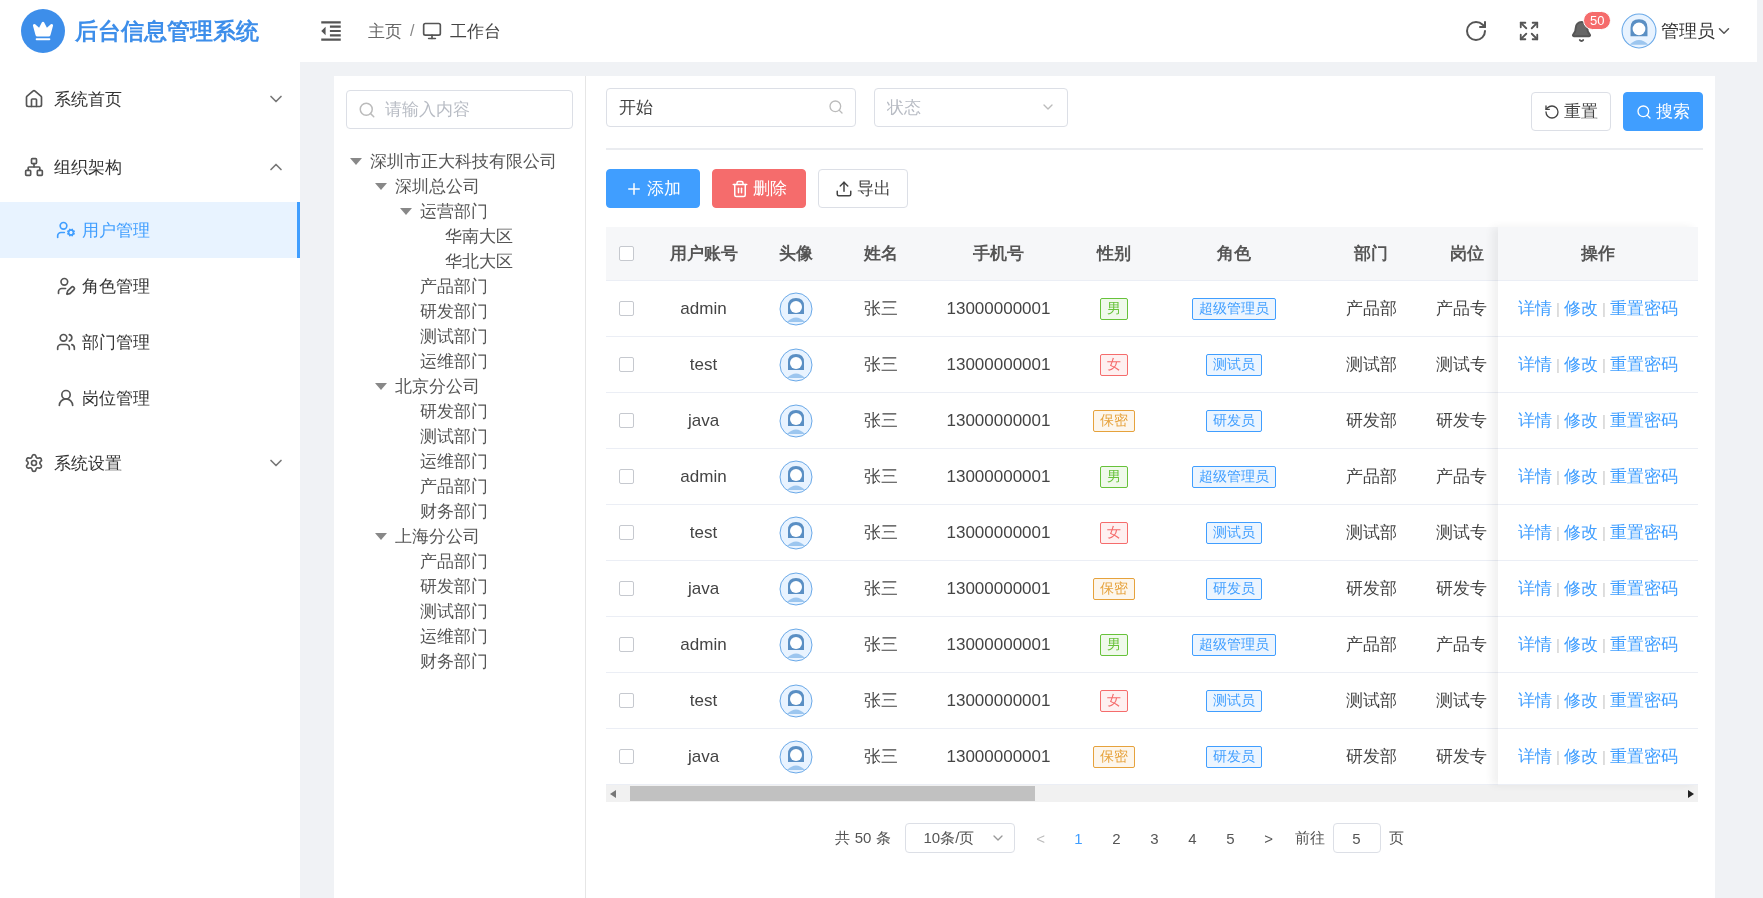  What do you see at coordinates (1598, 254) in the screenshot?
I see `column-header: 操作` at bounding box center [1598, 254].